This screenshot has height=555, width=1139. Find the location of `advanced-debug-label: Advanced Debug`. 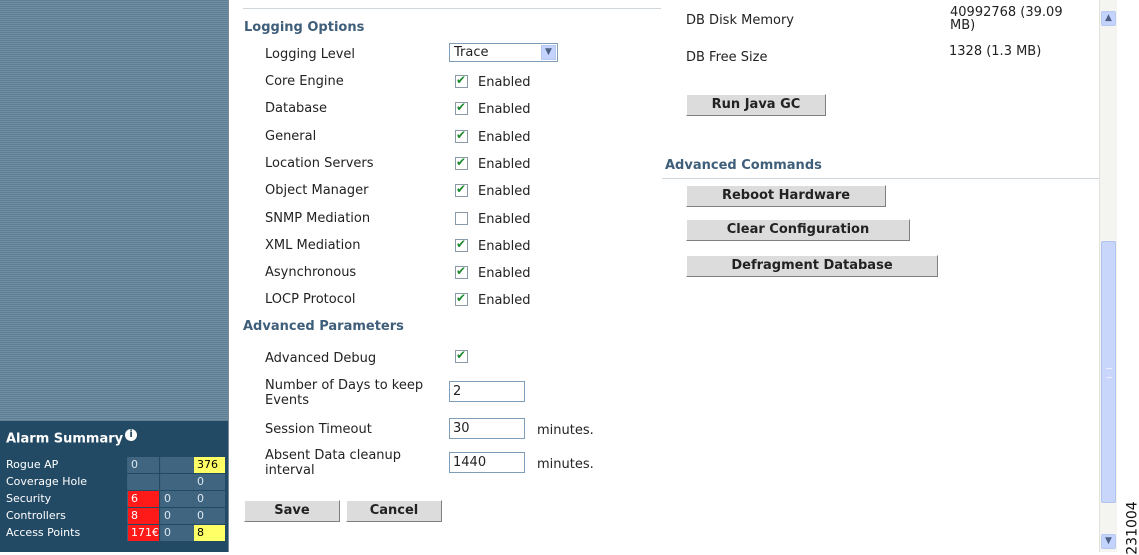

advanced-debug-label: Advanced Debug is located at coordinates (321, 358).